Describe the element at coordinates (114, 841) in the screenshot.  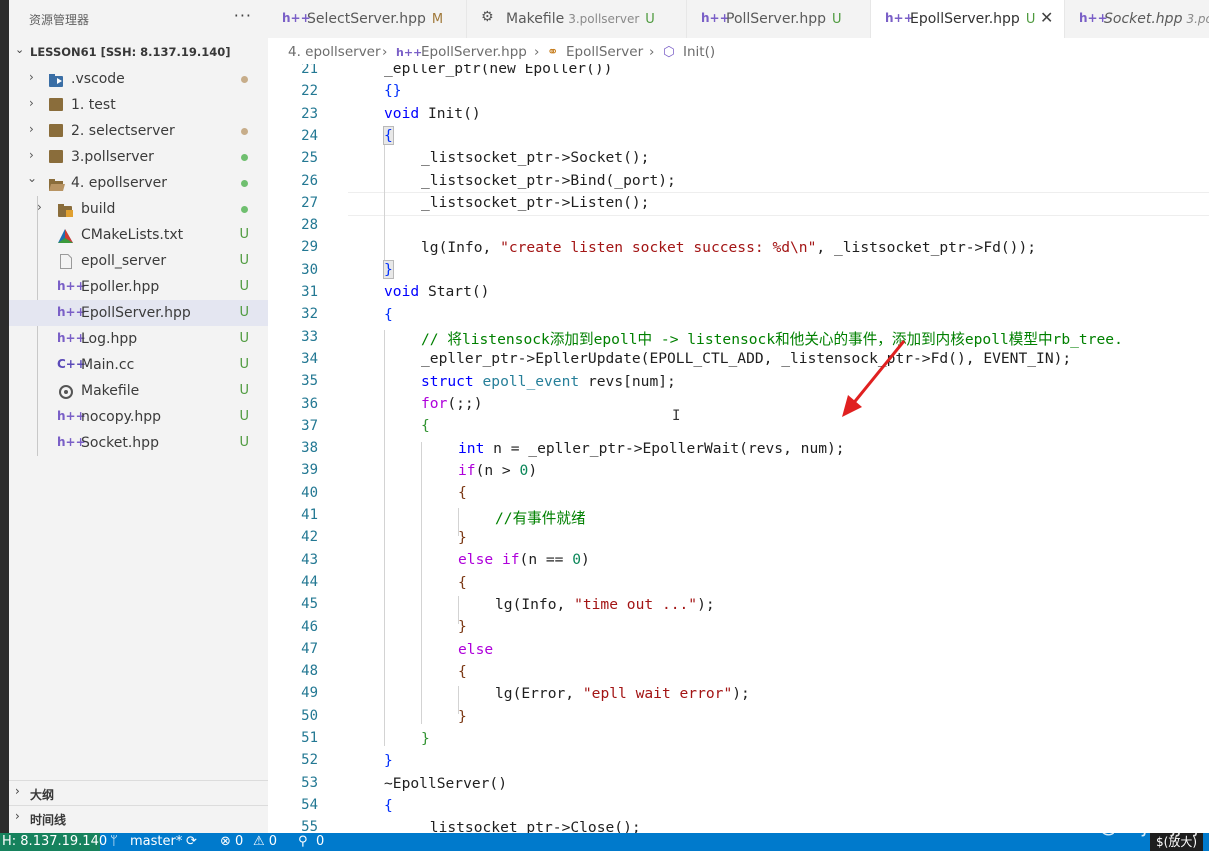
I see `branch-icon: ᛘ` at that location.